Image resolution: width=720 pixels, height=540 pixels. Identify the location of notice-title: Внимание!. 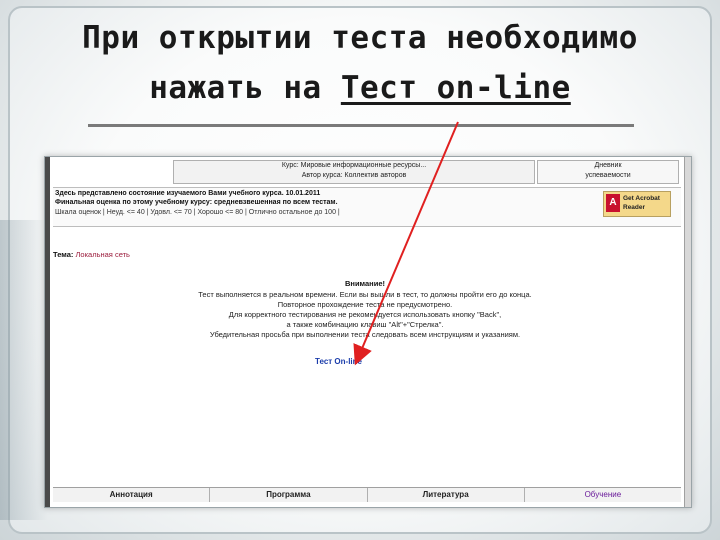
(365, 283).